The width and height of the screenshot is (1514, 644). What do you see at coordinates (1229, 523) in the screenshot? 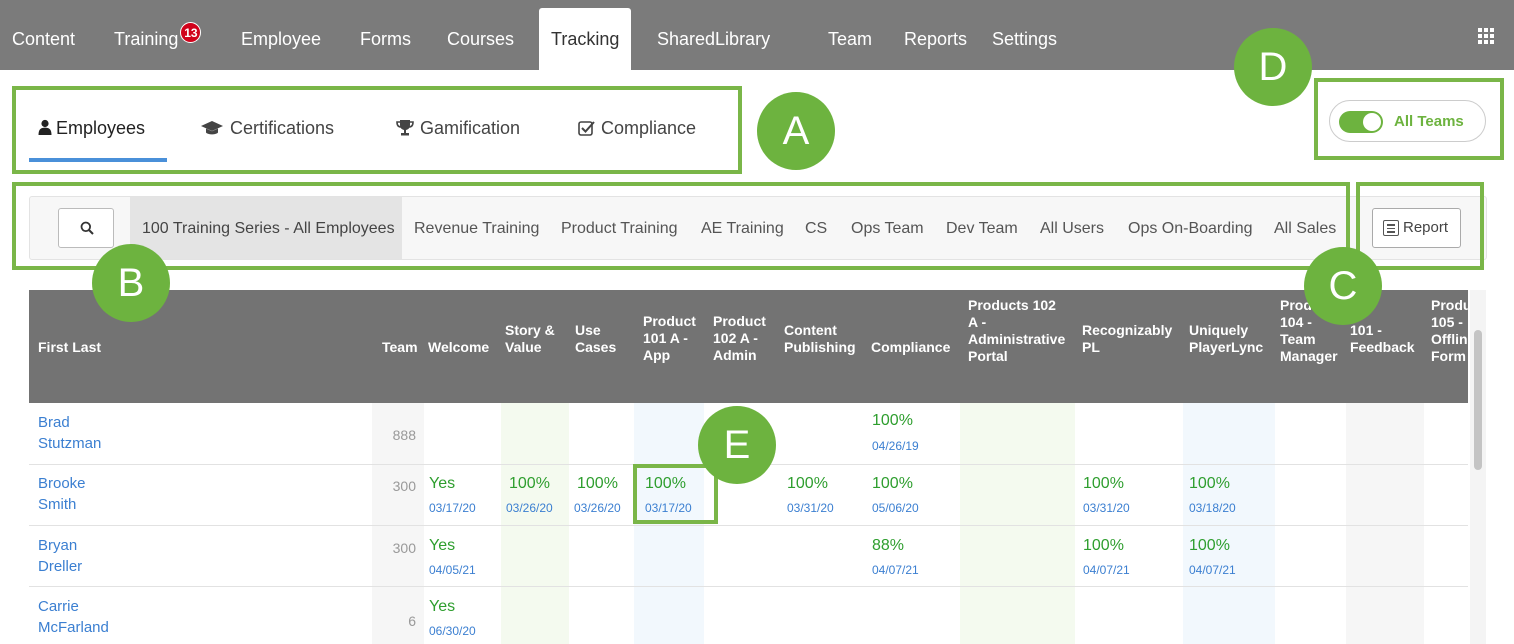
I see `uniquely-column-bg` at bounding box center [1229, 523].